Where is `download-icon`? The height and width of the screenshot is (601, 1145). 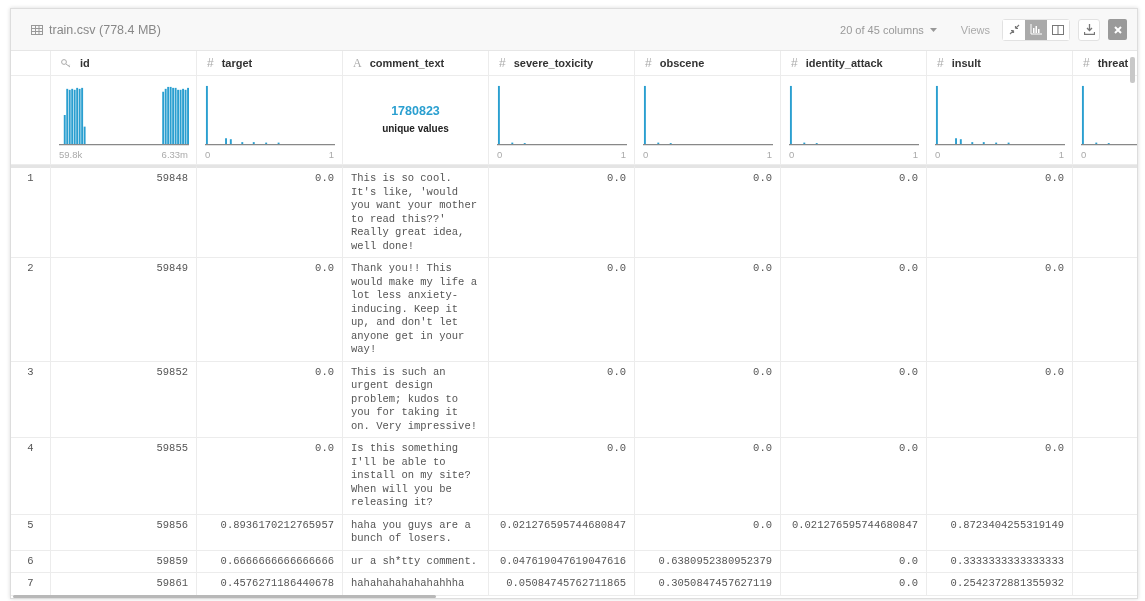 download-icon is located at coordinates (1089, 29).